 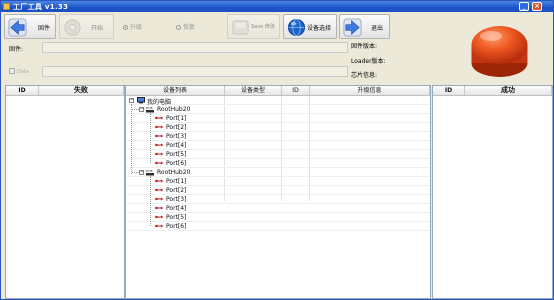 I want to click on date-checkbox: Date, so click(x=19, y=71).